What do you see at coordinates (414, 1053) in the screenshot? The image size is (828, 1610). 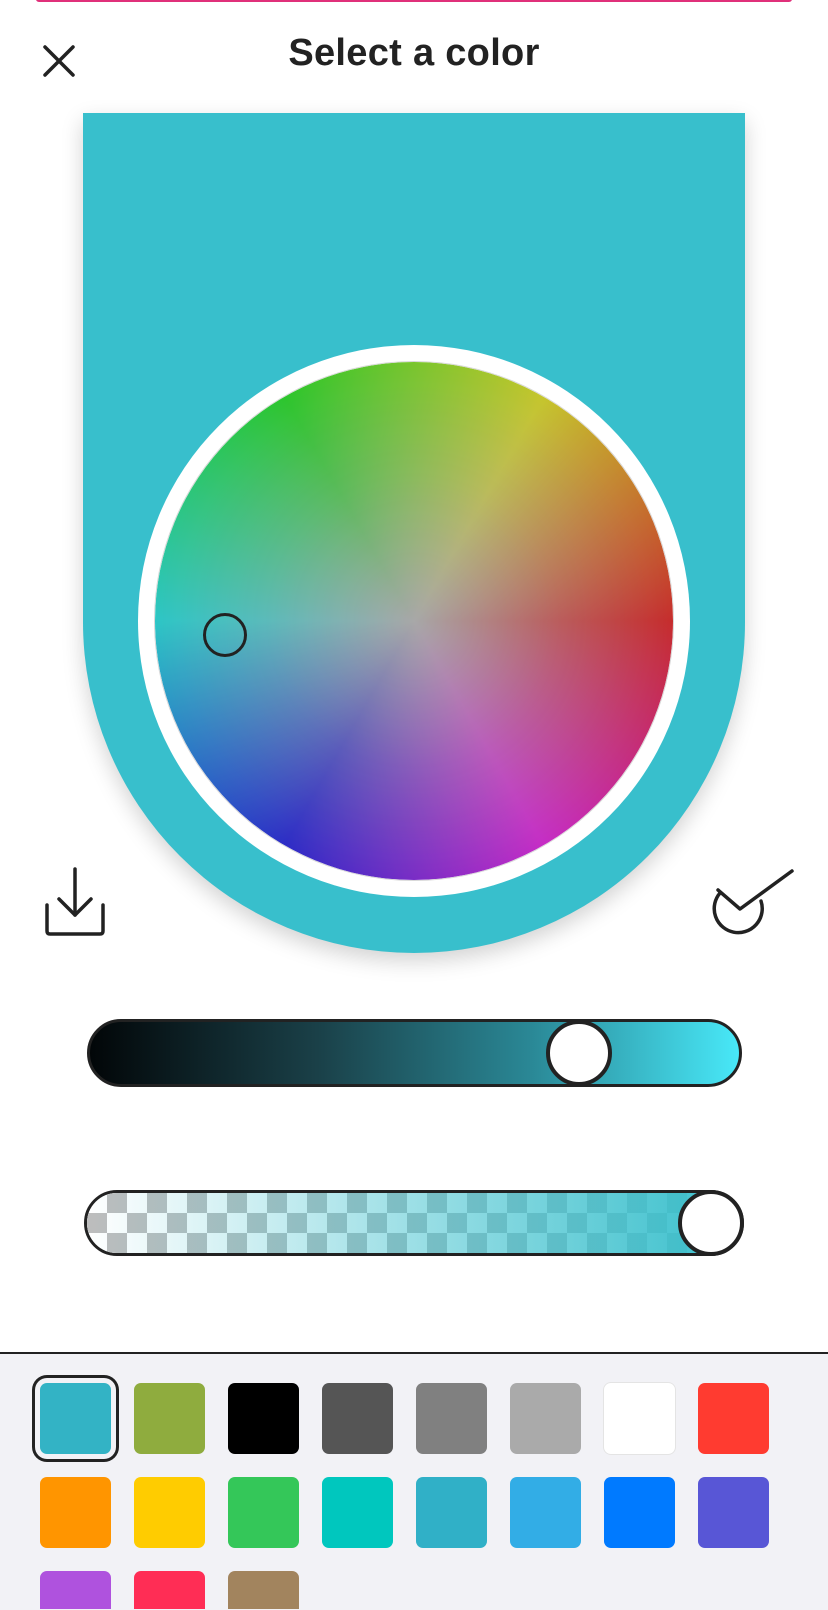 I see `brightness-slider` at bounding box center [414, 1053].